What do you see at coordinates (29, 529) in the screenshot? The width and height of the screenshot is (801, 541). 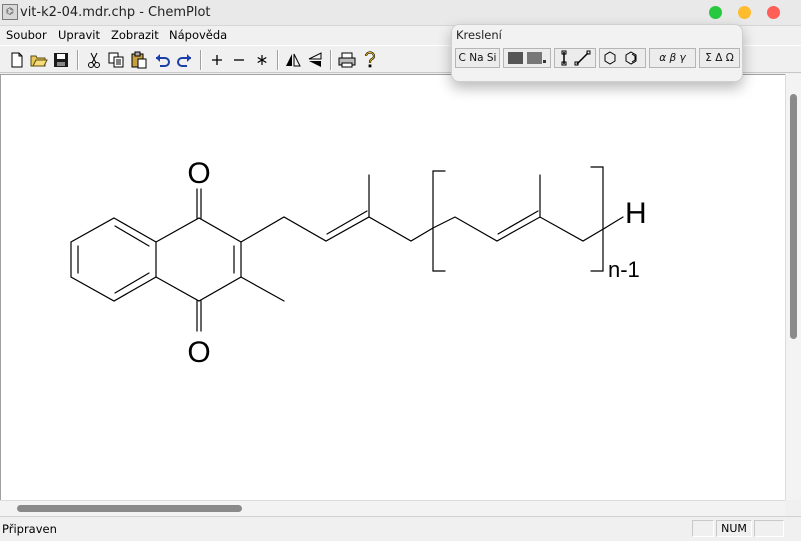 I see `status-text: Připraven` at bounding box center [29, 529].